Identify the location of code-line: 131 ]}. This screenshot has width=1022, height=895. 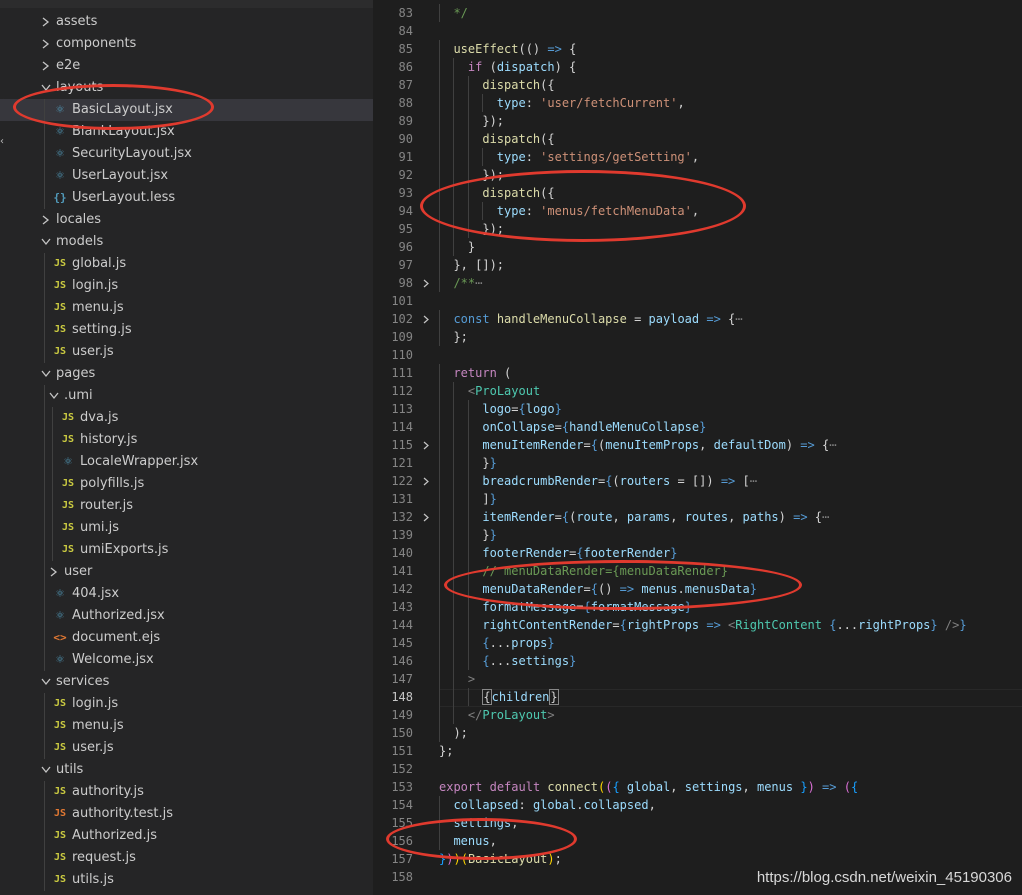
(697, 499).